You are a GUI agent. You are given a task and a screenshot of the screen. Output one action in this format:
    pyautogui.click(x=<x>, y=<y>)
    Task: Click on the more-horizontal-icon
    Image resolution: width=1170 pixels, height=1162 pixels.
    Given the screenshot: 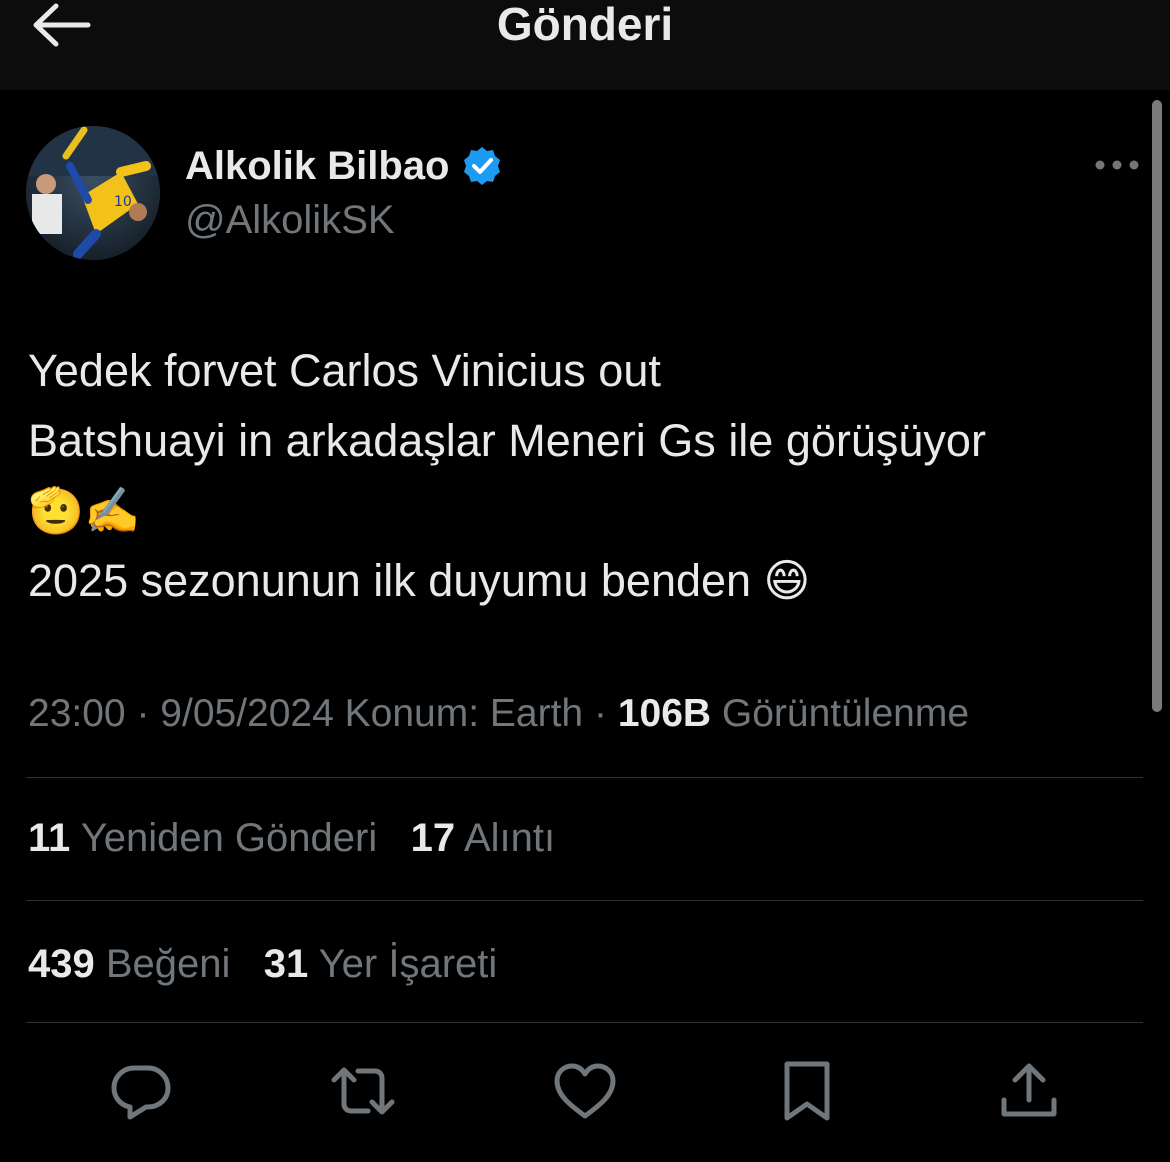 What is the action you would take?
    pyautogui.click(x=1117, y=165)
    